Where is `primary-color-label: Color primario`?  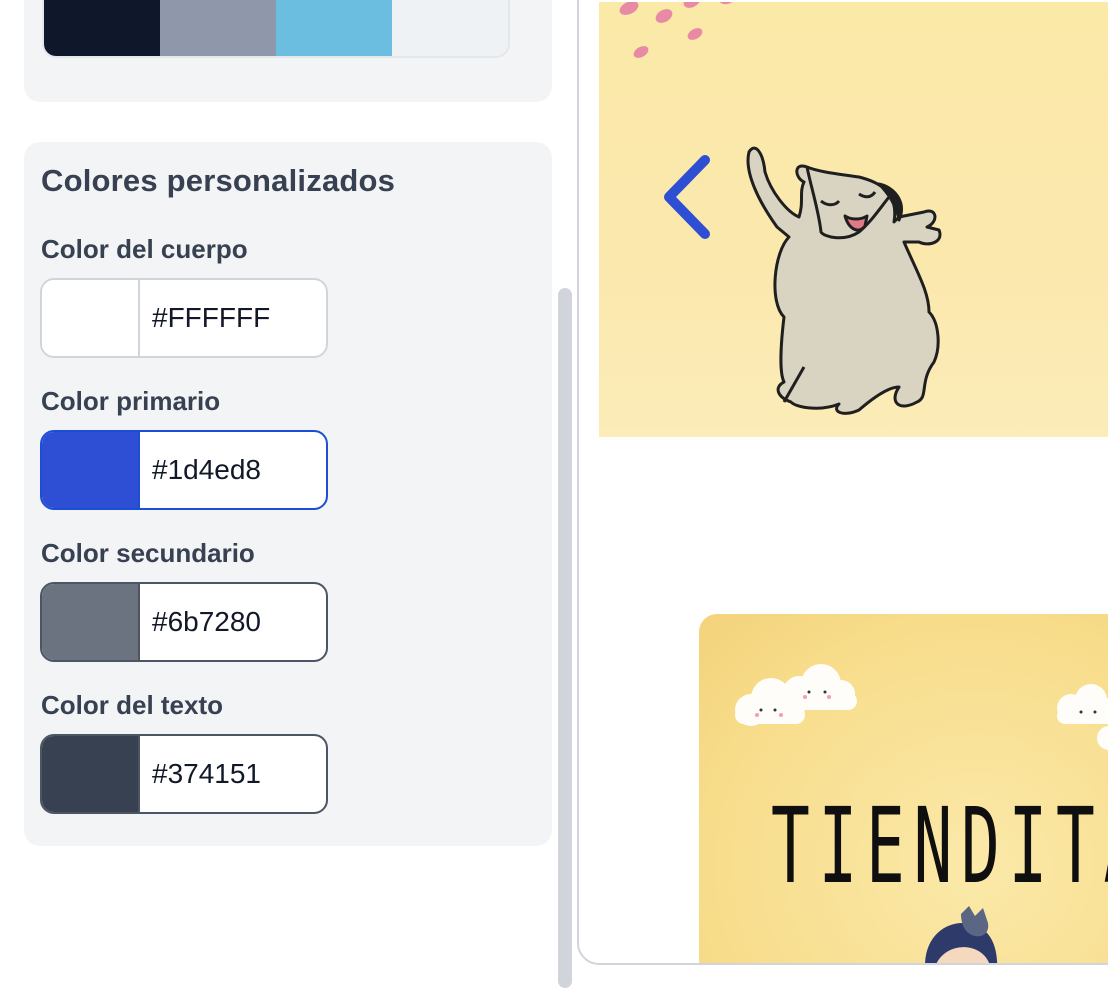 primary-color-label: Color primario is located at coordinates (131, 401).